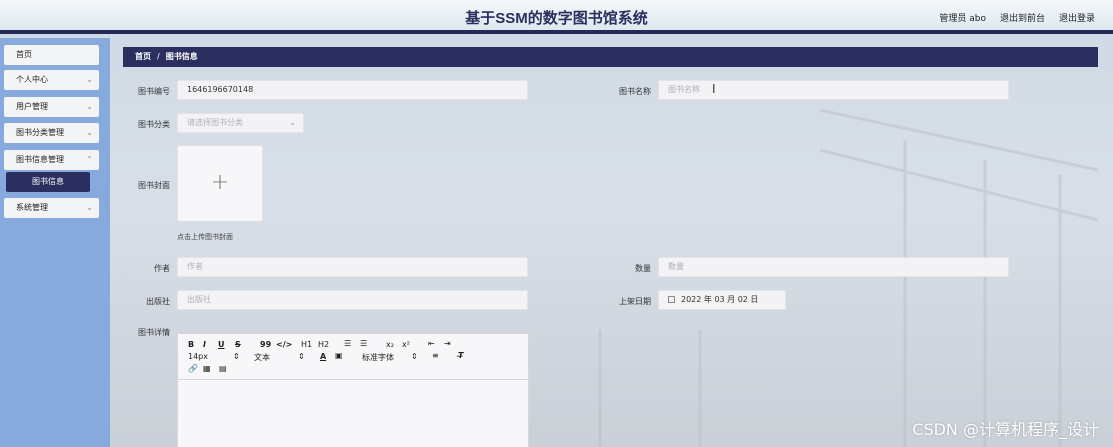 This screenshot has width=1113, height=447. I want to click on quantity-input: 数量, so click(833, 267).